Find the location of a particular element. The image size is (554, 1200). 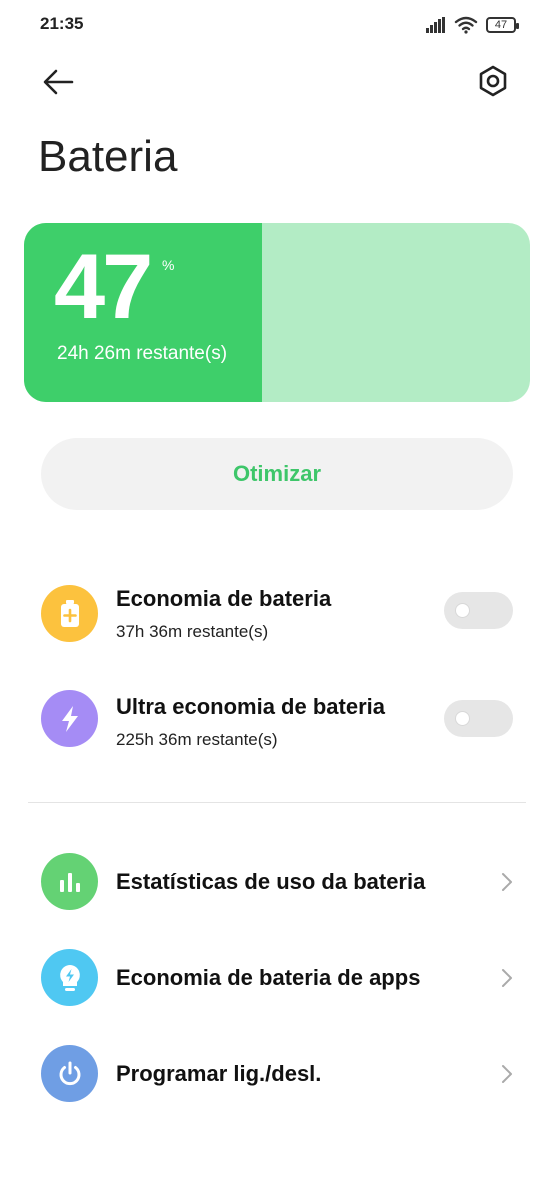

battery-saver-title: Economia de bateria is located at coordinates (224, 598).